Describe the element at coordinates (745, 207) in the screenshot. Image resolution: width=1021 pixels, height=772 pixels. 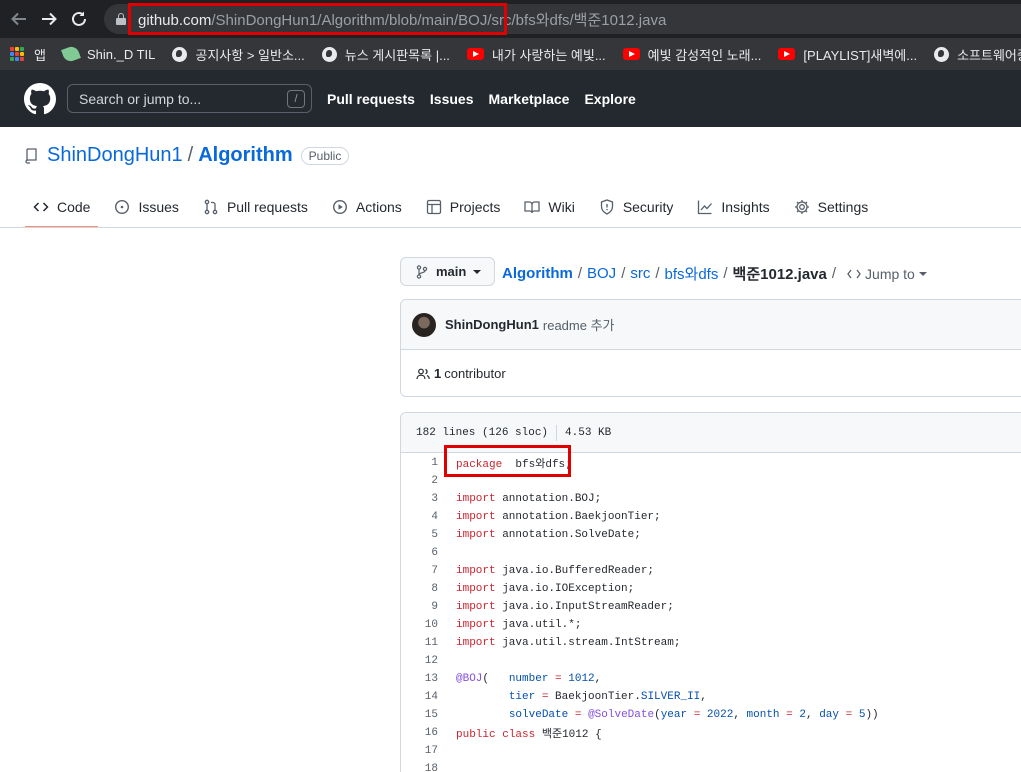
I see `tab-label: Insights` at that location.